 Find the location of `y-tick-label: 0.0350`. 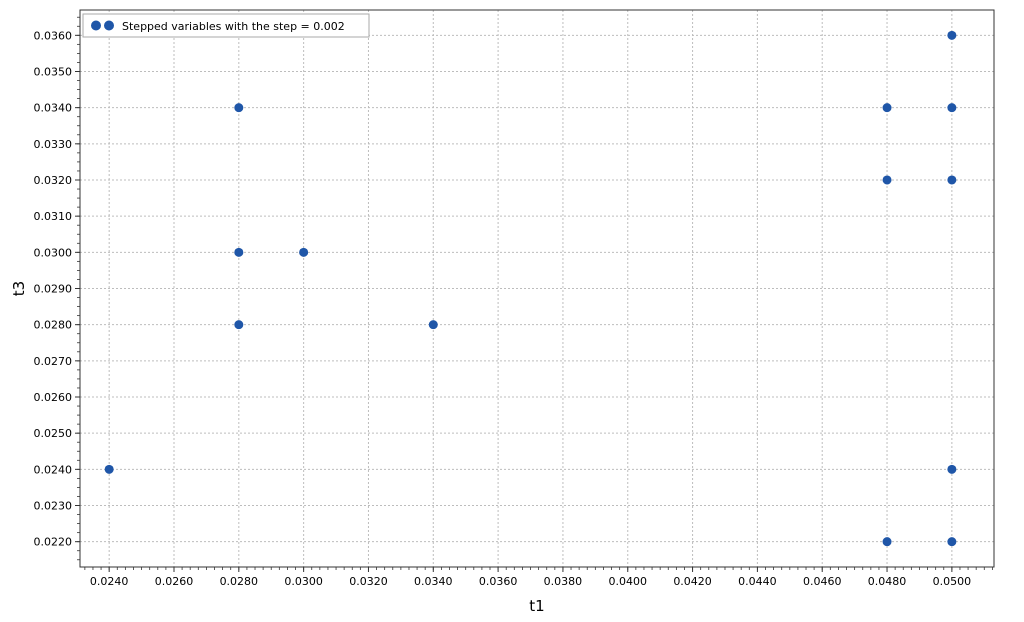

y-tick-label: 0.0350 is located at coordinates (53, 71).